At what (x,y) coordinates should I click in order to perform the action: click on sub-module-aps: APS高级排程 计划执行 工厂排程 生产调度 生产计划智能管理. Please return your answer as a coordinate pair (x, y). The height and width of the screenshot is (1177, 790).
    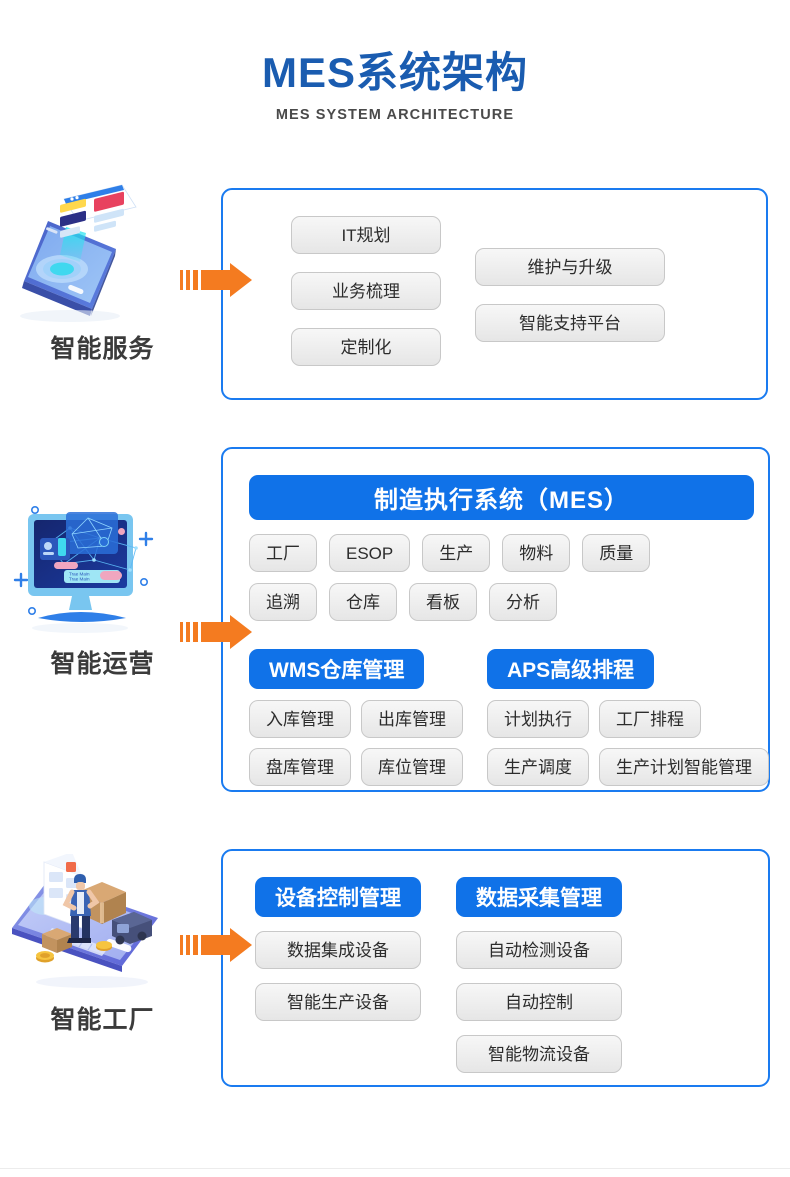
    Looking at the image, I should click on (628, 722).